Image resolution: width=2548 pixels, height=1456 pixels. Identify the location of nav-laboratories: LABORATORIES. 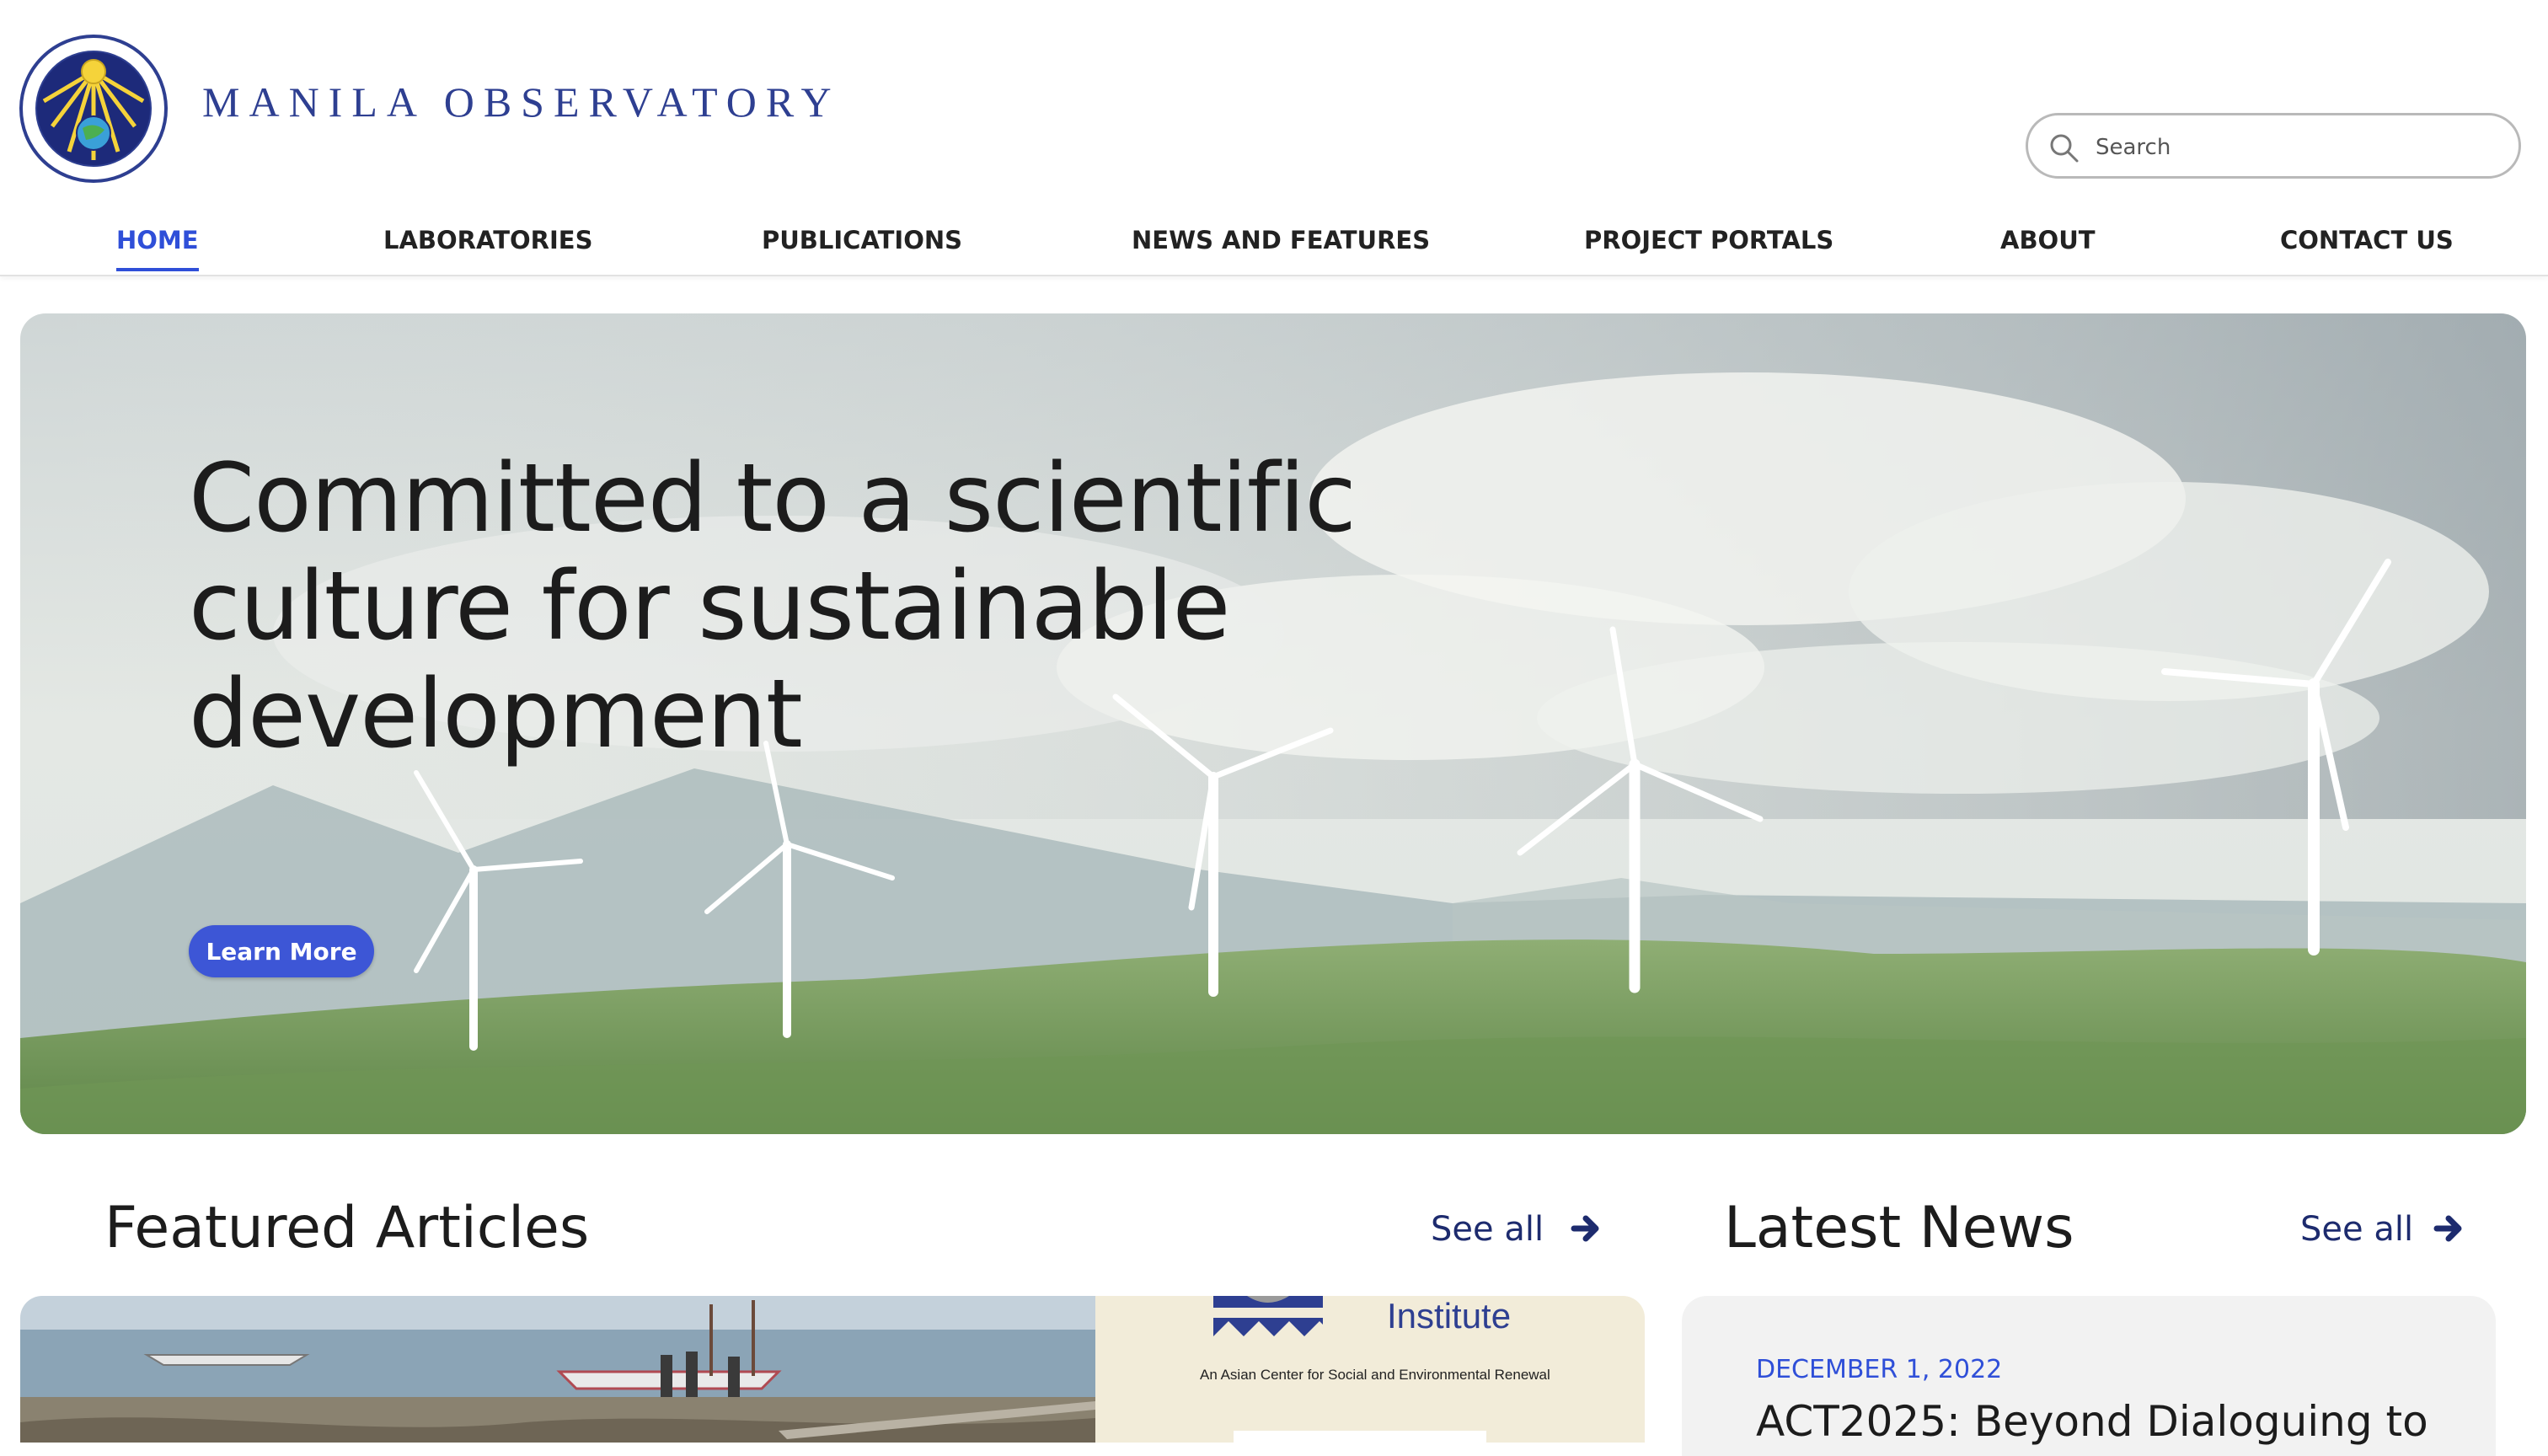
(487, 240).